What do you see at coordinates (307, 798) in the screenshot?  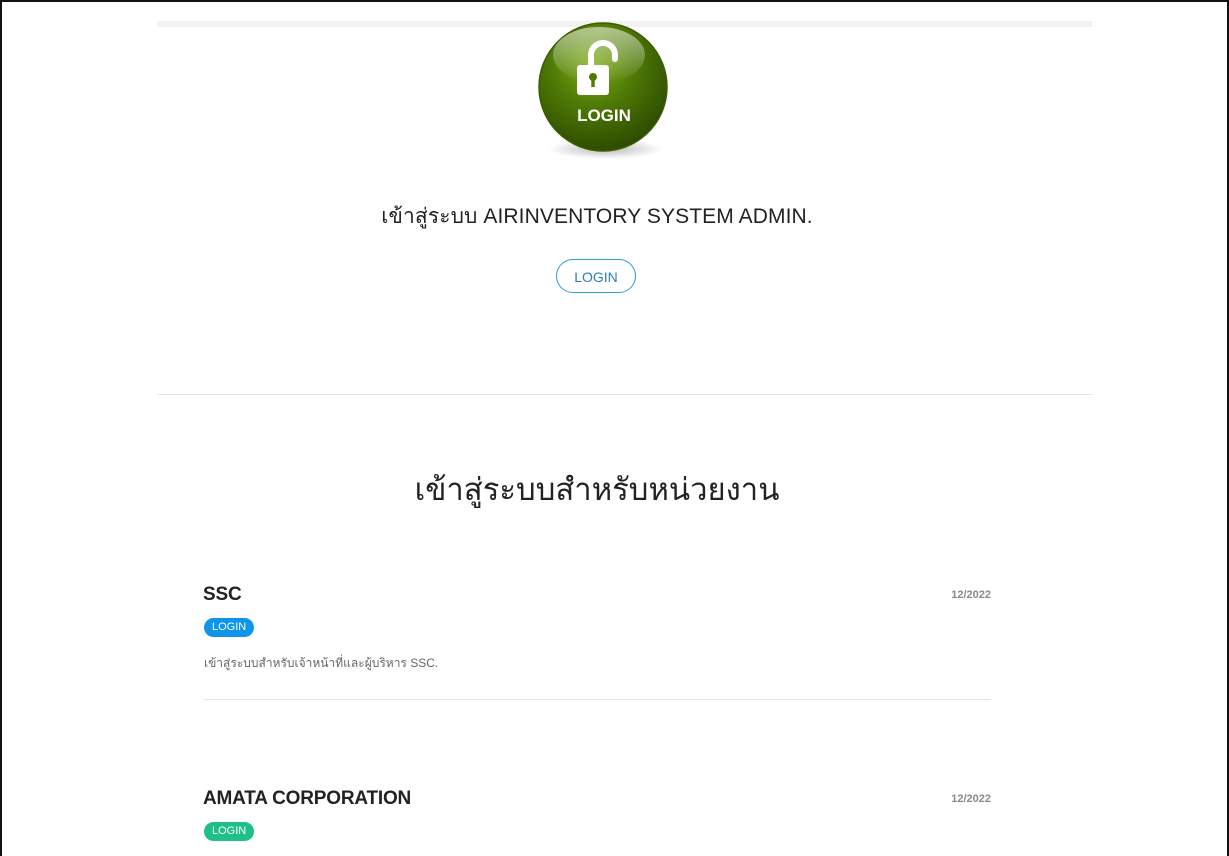 I see `org-name: AMATA CORPORATION` at bounding box center [307, 798].